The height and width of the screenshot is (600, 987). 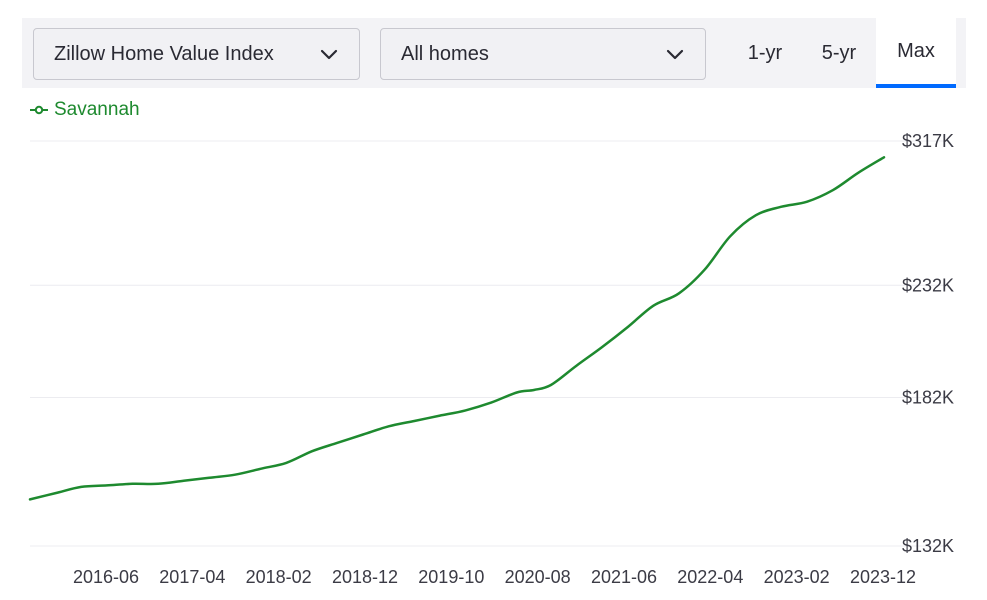 What do you see at coordinates (538, 577) in the screenshot?
I see `x-tick-label: 2020-08` at bounding box center [538, 577].